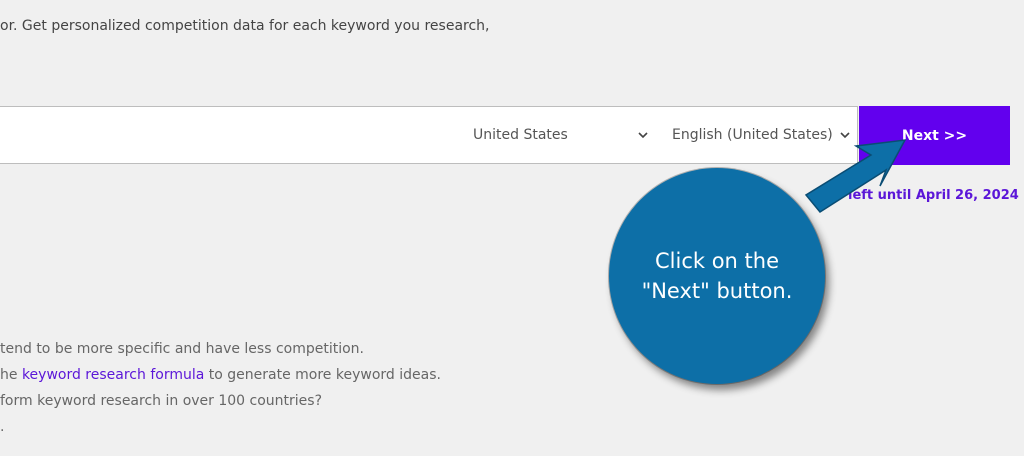  What do you see at coordinates (934, 135) in the screenshot?
I see `next-button: Next >>` at bounding box center [934, 135].